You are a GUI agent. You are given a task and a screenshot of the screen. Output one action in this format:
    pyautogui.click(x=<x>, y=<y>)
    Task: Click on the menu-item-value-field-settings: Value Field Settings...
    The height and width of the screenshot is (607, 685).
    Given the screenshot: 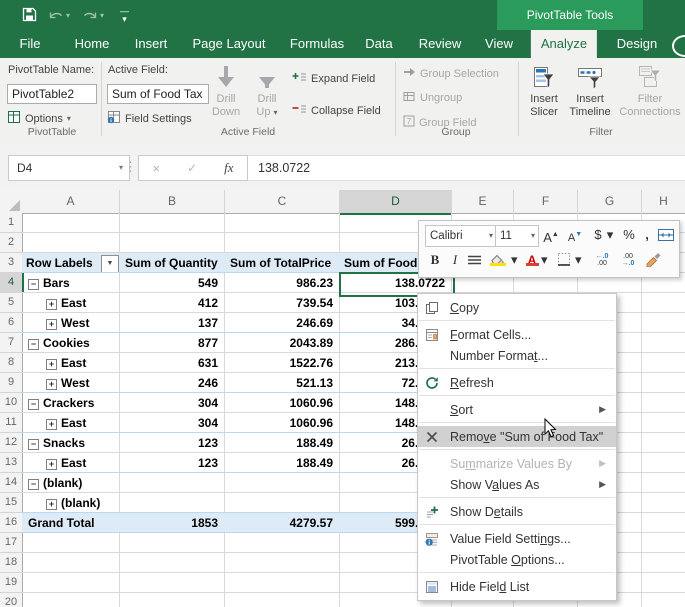 What is the action you would take?
    pyautogui.click(x=517, y=538)
    